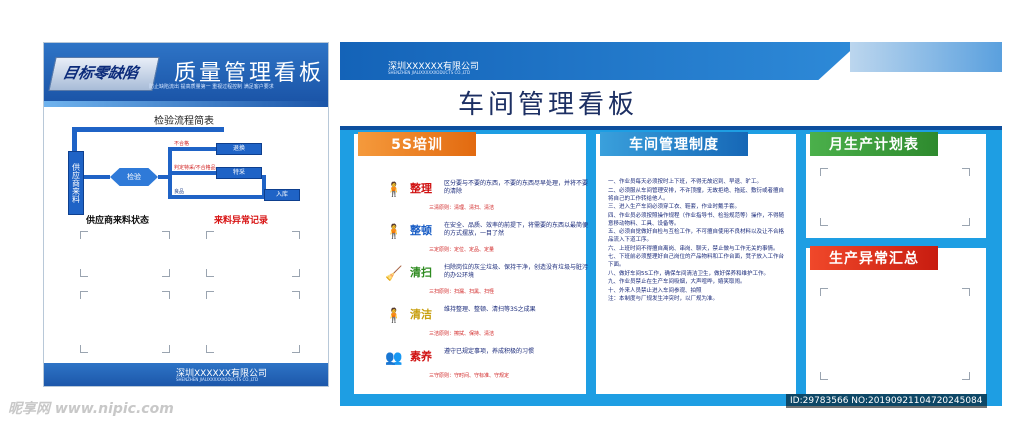 This screenshot has height=423, width=1024. I want to click on five-s-name: 整理, so click(421, 188).